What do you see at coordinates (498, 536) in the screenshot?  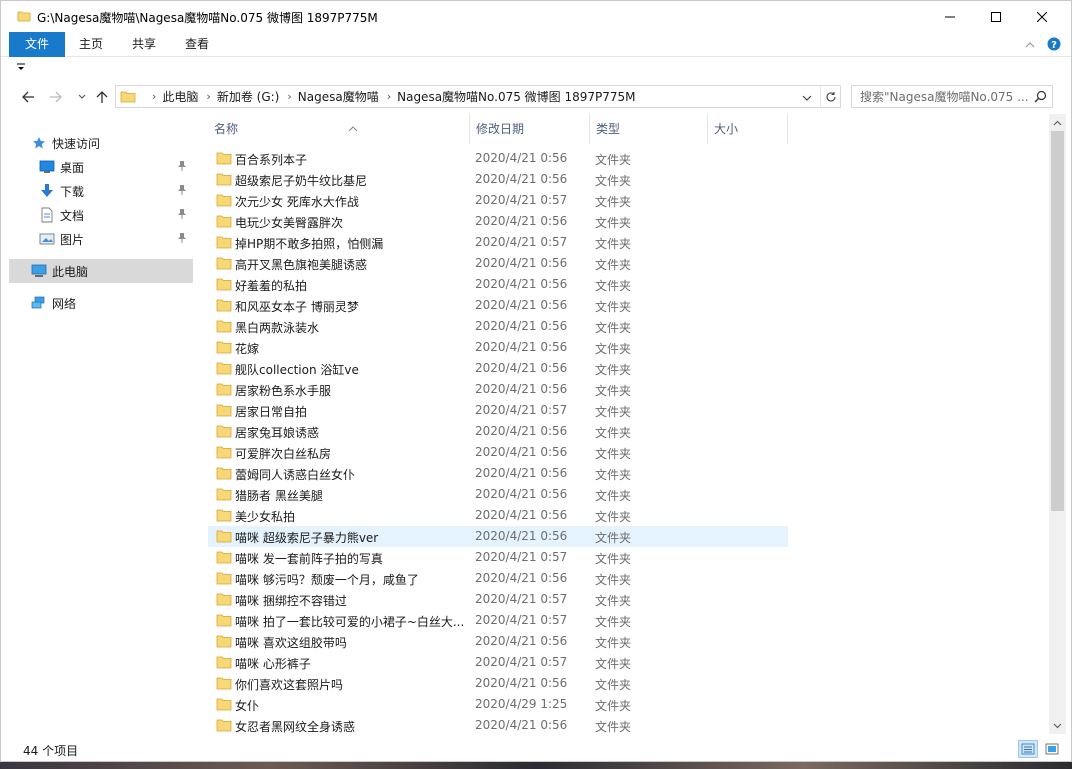 I see `table-row: 喵咪 超级索尼子暴力熊ver 2020/4/21 0:56 文件夹` at bounding box center [498, 536].